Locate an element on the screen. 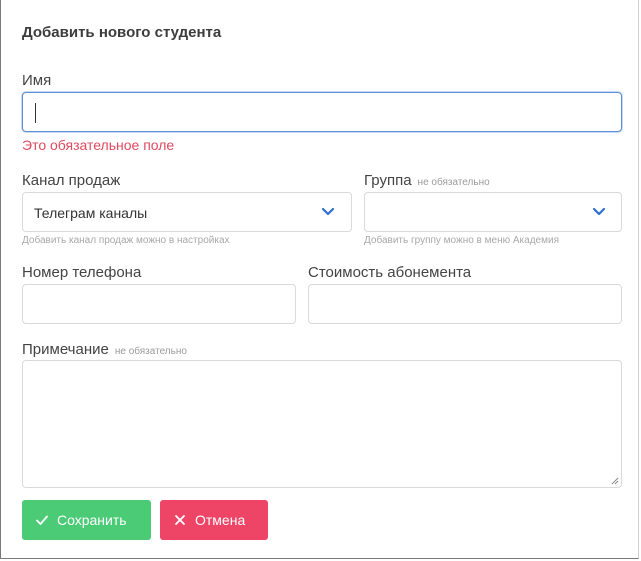  note-label: Примечание is located at coordinates (65, 349).